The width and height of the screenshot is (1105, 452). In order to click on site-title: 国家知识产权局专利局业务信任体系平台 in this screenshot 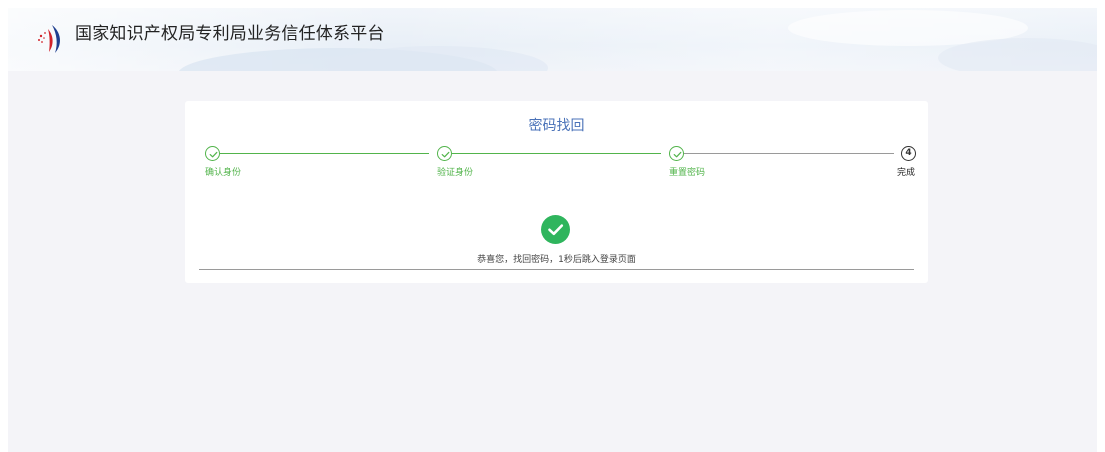, I will do `click(230, 34)`.